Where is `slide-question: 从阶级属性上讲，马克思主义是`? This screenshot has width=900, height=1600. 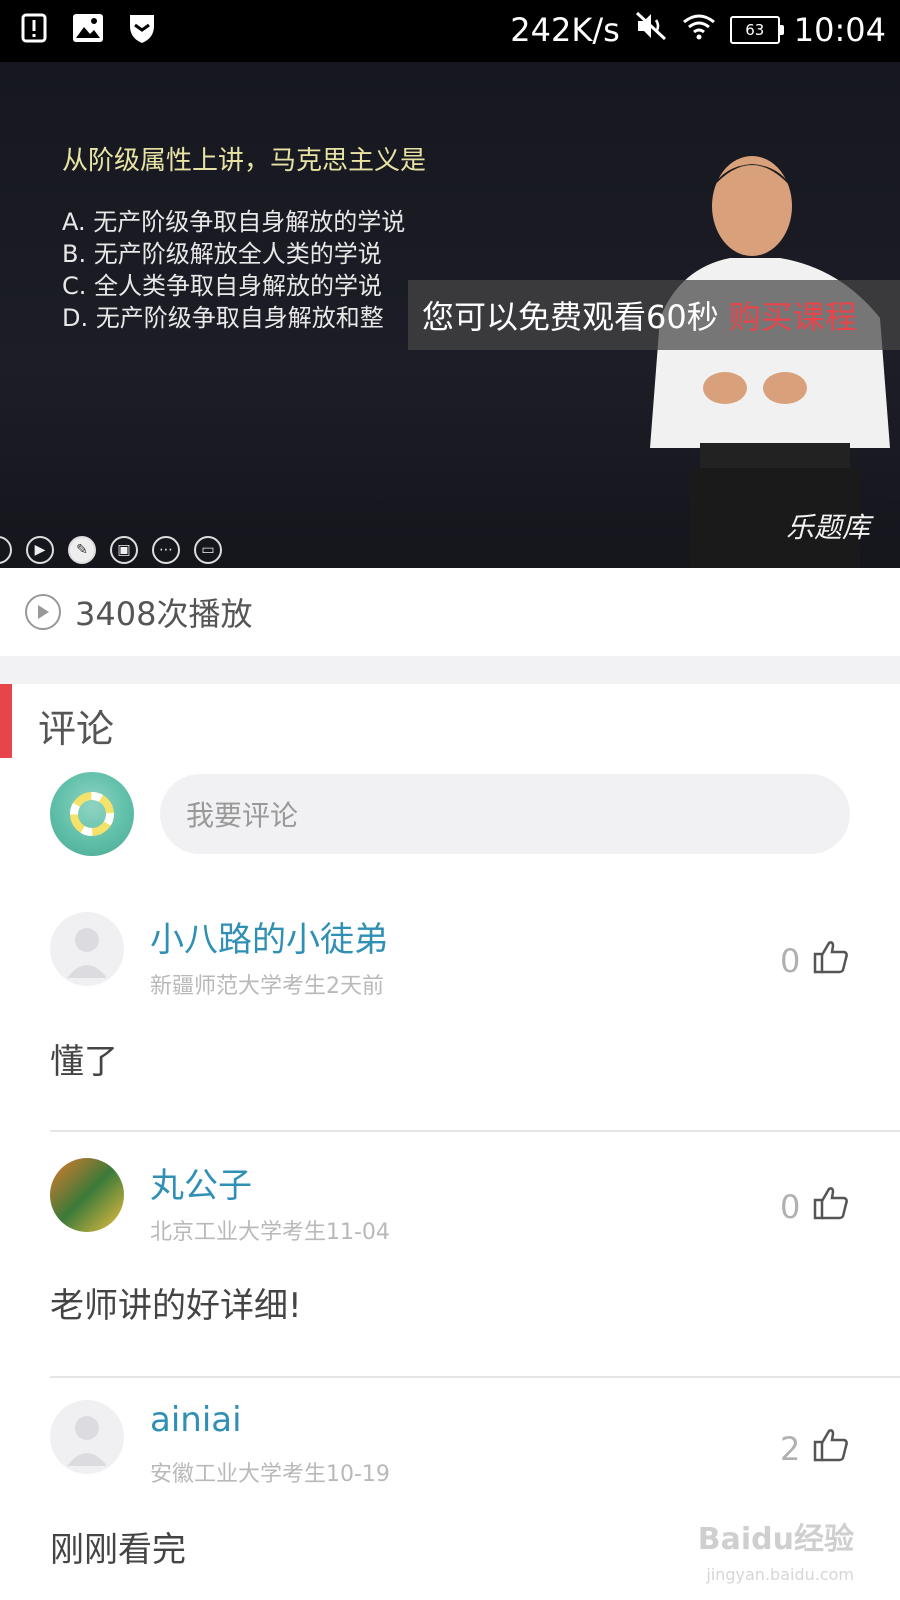
slide-question: 从阶级属性上讲，马克思主义是 is located at coordinates (244, 161).